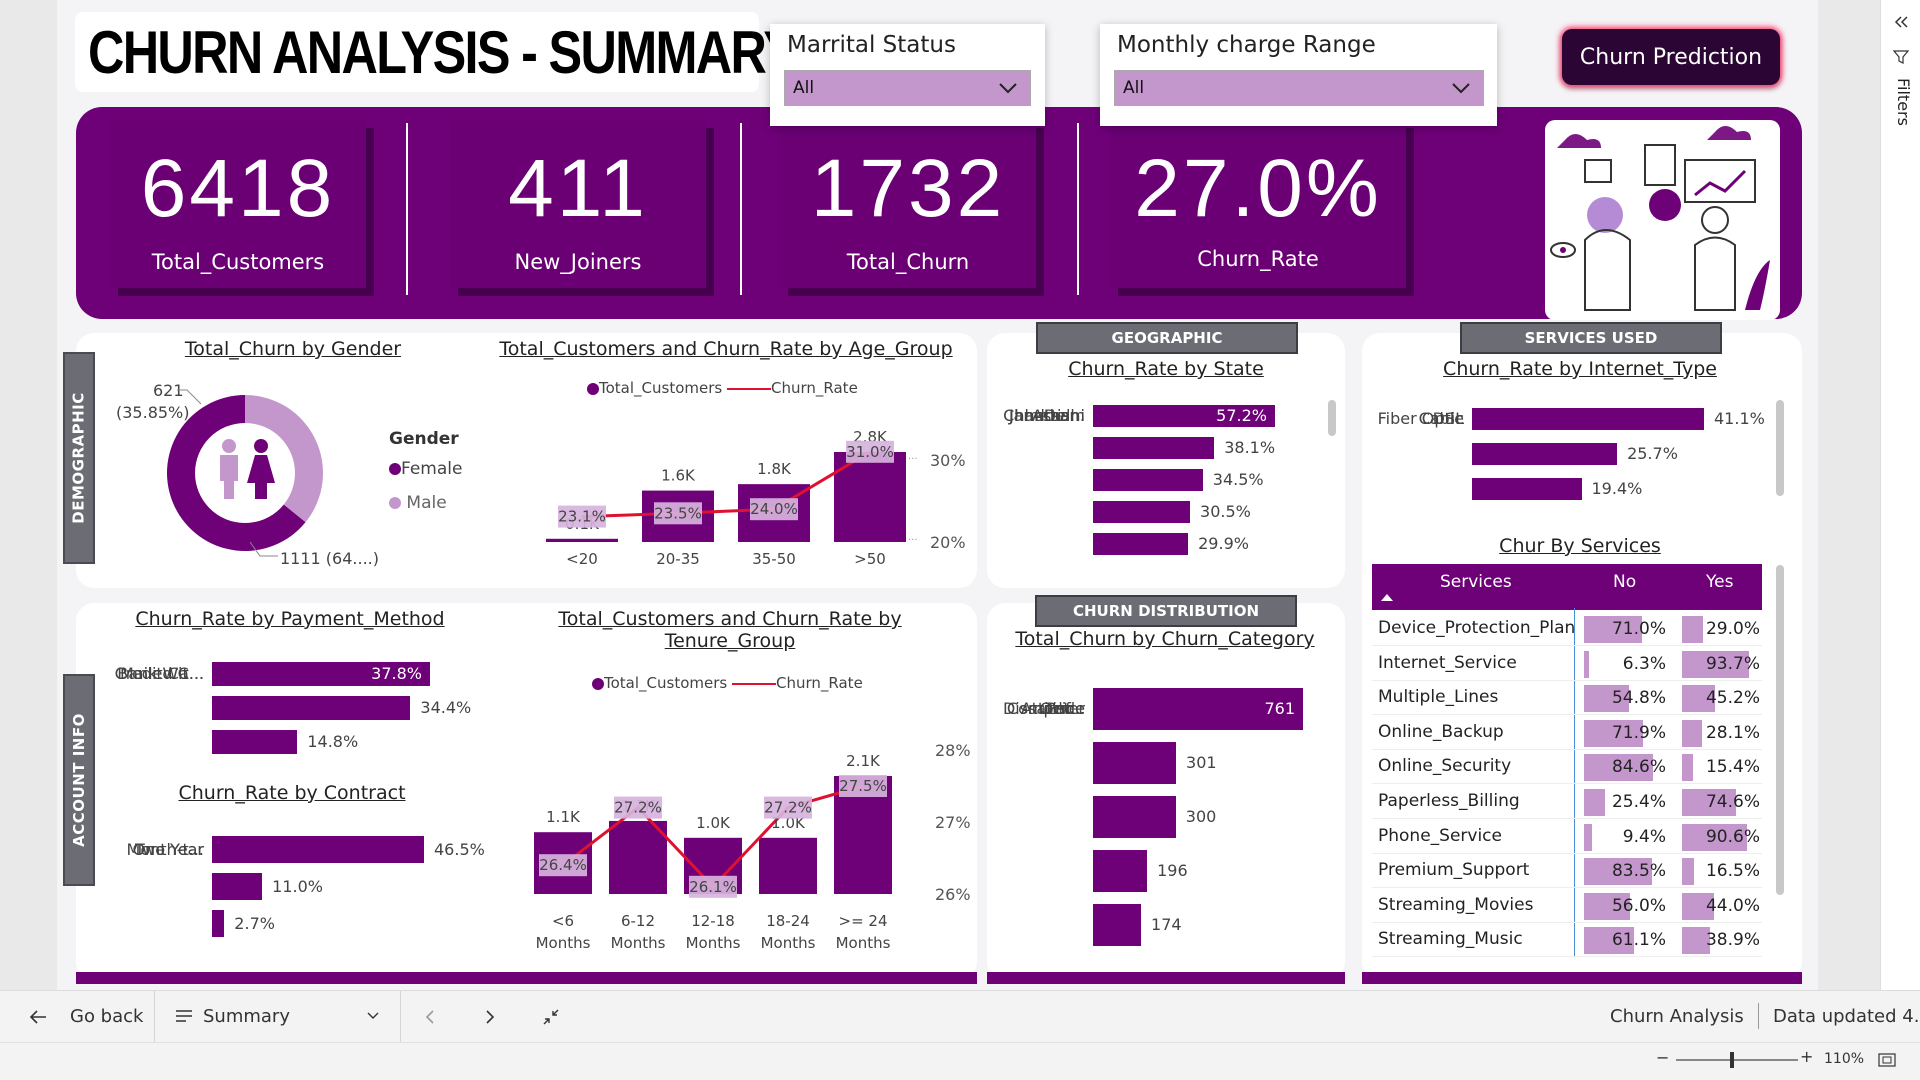 Image resolution: width=1920 pixels, height=1080 pixels. I want to click on table-row: Device_Protection_Plan 71.0% 29.0%, so click(1567, 629).